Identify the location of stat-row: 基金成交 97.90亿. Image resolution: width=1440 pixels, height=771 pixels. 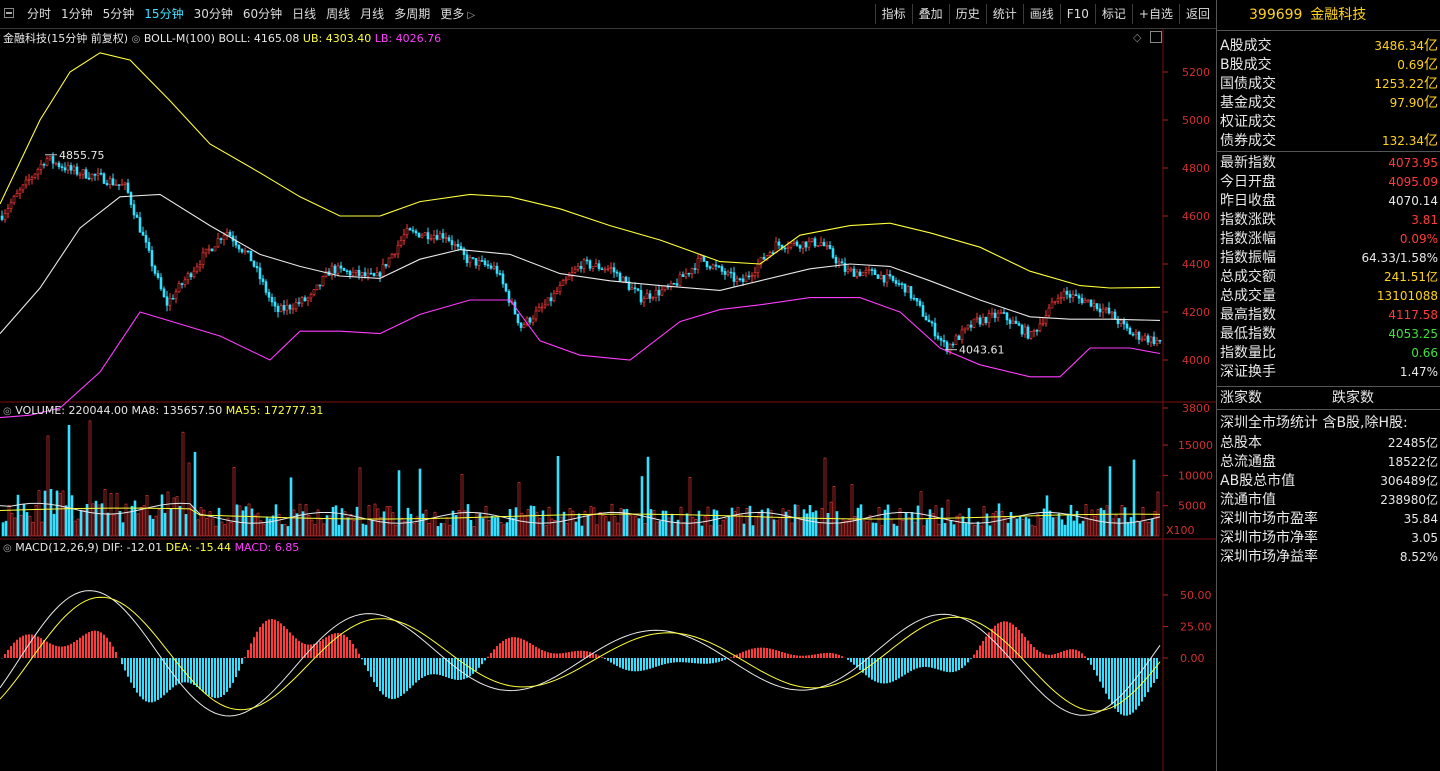
(1328, 103).